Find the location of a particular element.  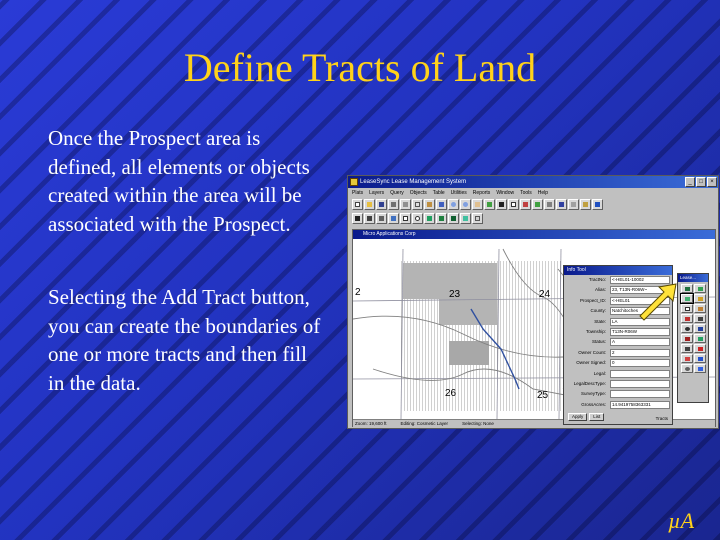

menu-reports: Reports is located at coordinates (482, 193).